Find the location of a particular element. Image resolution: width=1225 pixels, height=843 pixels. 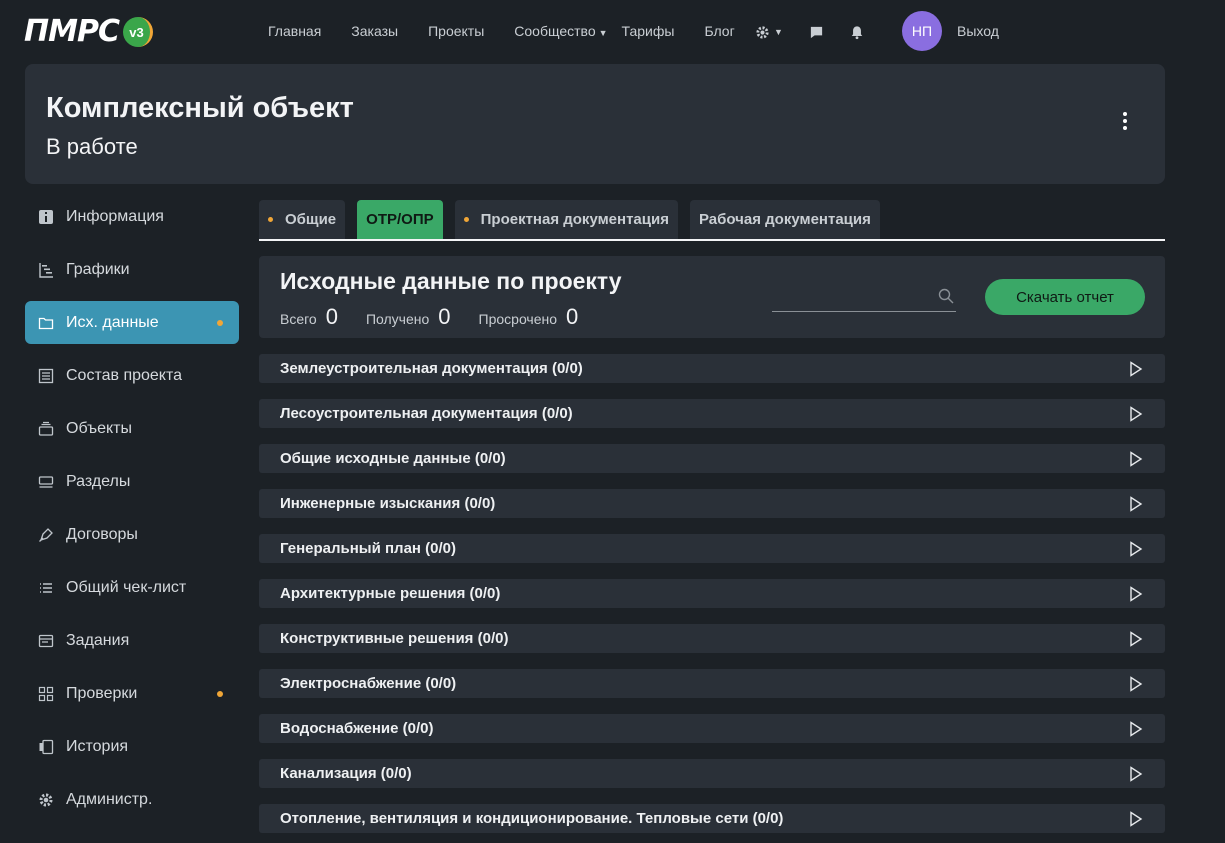

stat-received-value: 0 is located at coordinates (444, 316).